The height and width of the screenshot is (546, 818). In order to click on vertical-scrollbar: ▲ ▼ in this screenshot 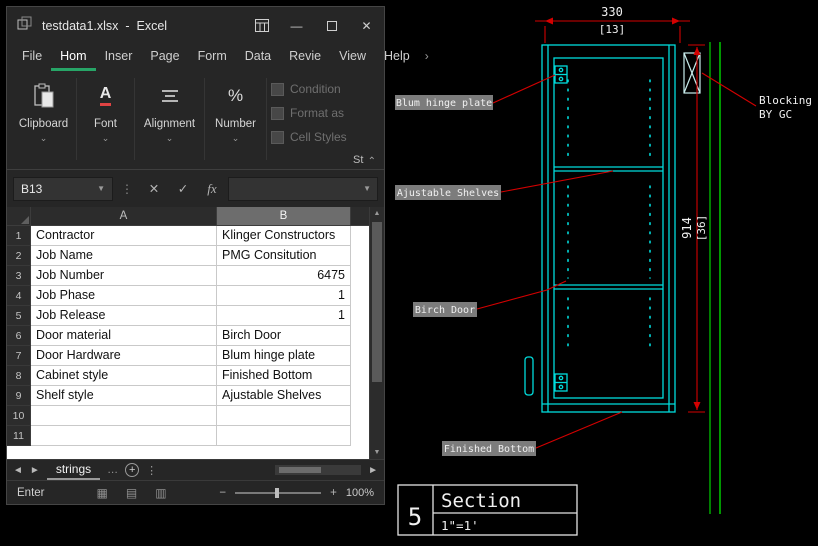, I will do `click(376, 333)`.